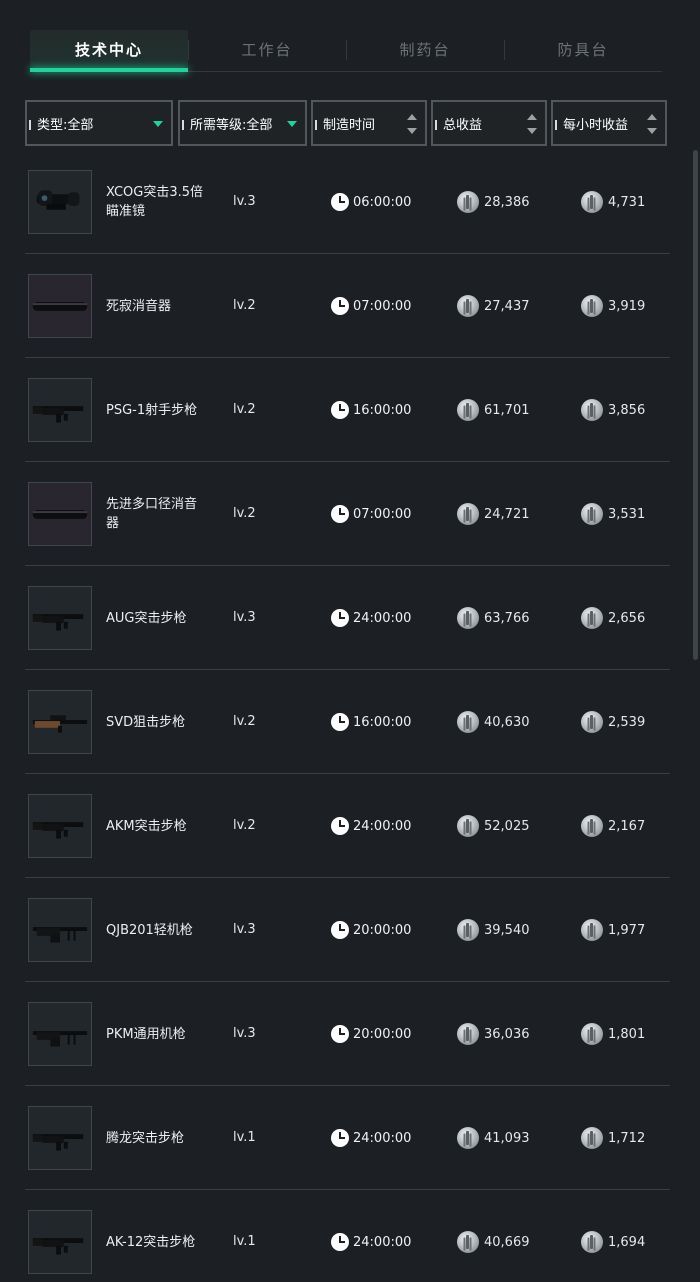 Image resolution: width=700 pixels, height=1282 pixels. Describe the element at coordinates (613, 410) in the screenshot. I see `item-hourly-profit: 3,856` at that location.